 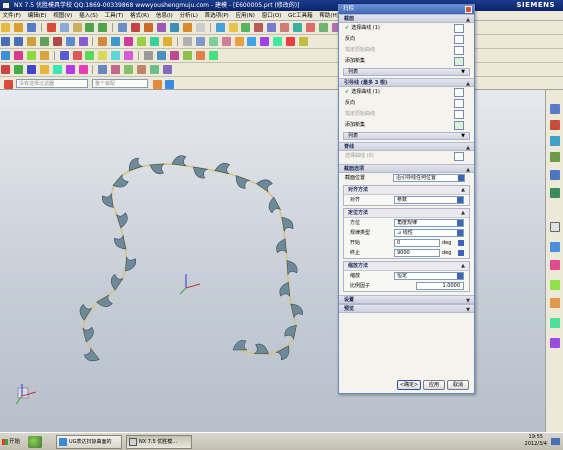 I want to click on pocket-icon, so click(x=272, y=27).